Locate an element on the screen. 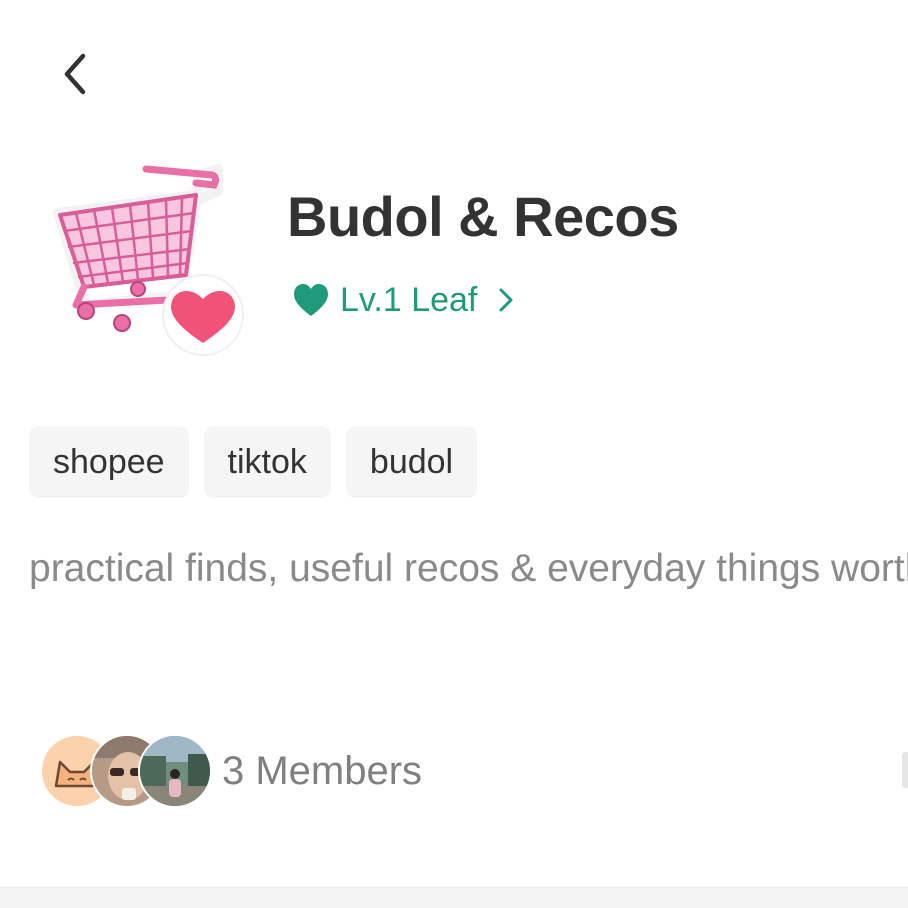  member-avatars is located at coordinates (126, 771).